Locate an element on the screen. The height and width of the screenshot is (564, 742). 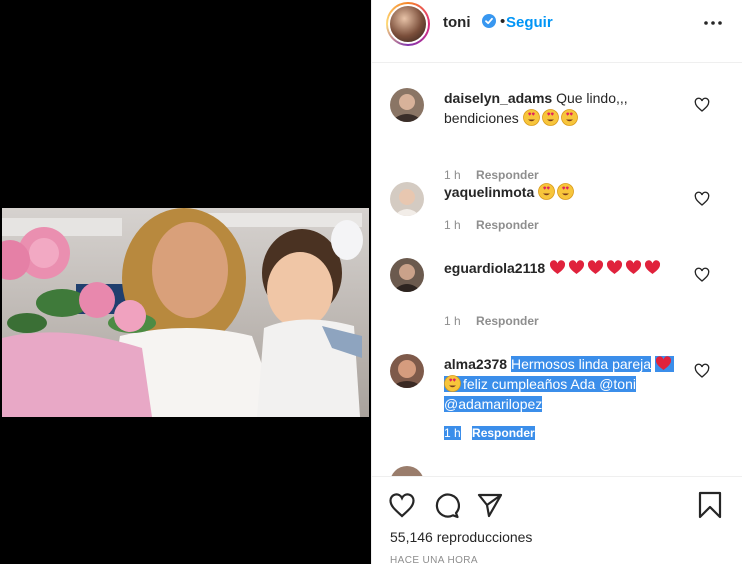
comment-username: eguardiola2118 is located at coordinates (494, 268).